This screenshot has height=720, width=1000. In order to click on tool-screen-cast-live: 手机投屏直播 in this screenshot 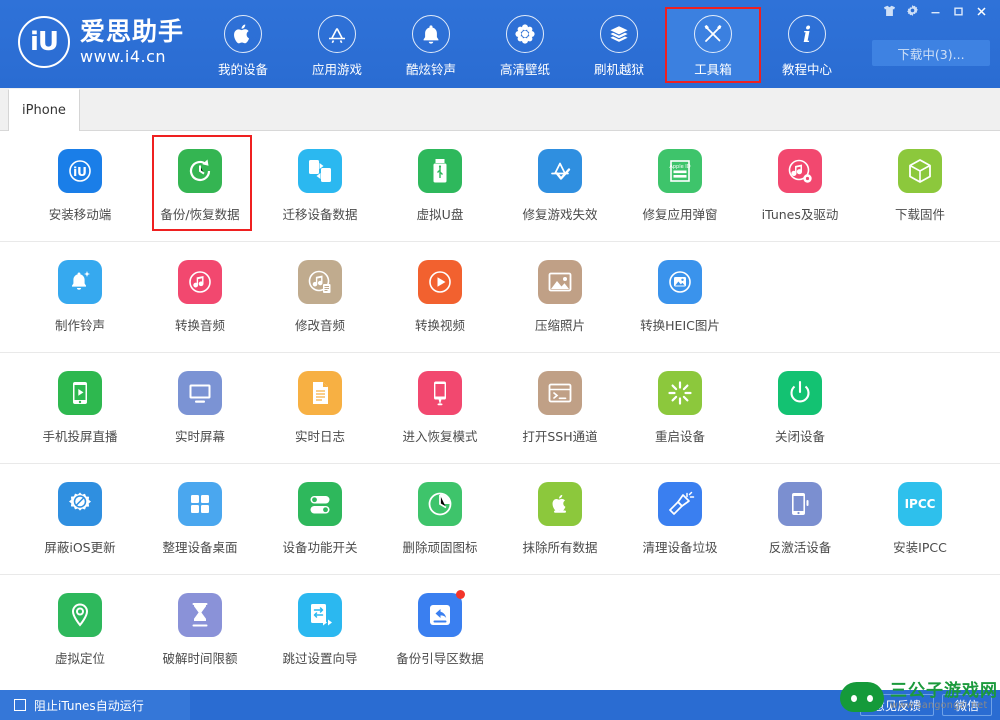, I will do `click(80, 408)`.